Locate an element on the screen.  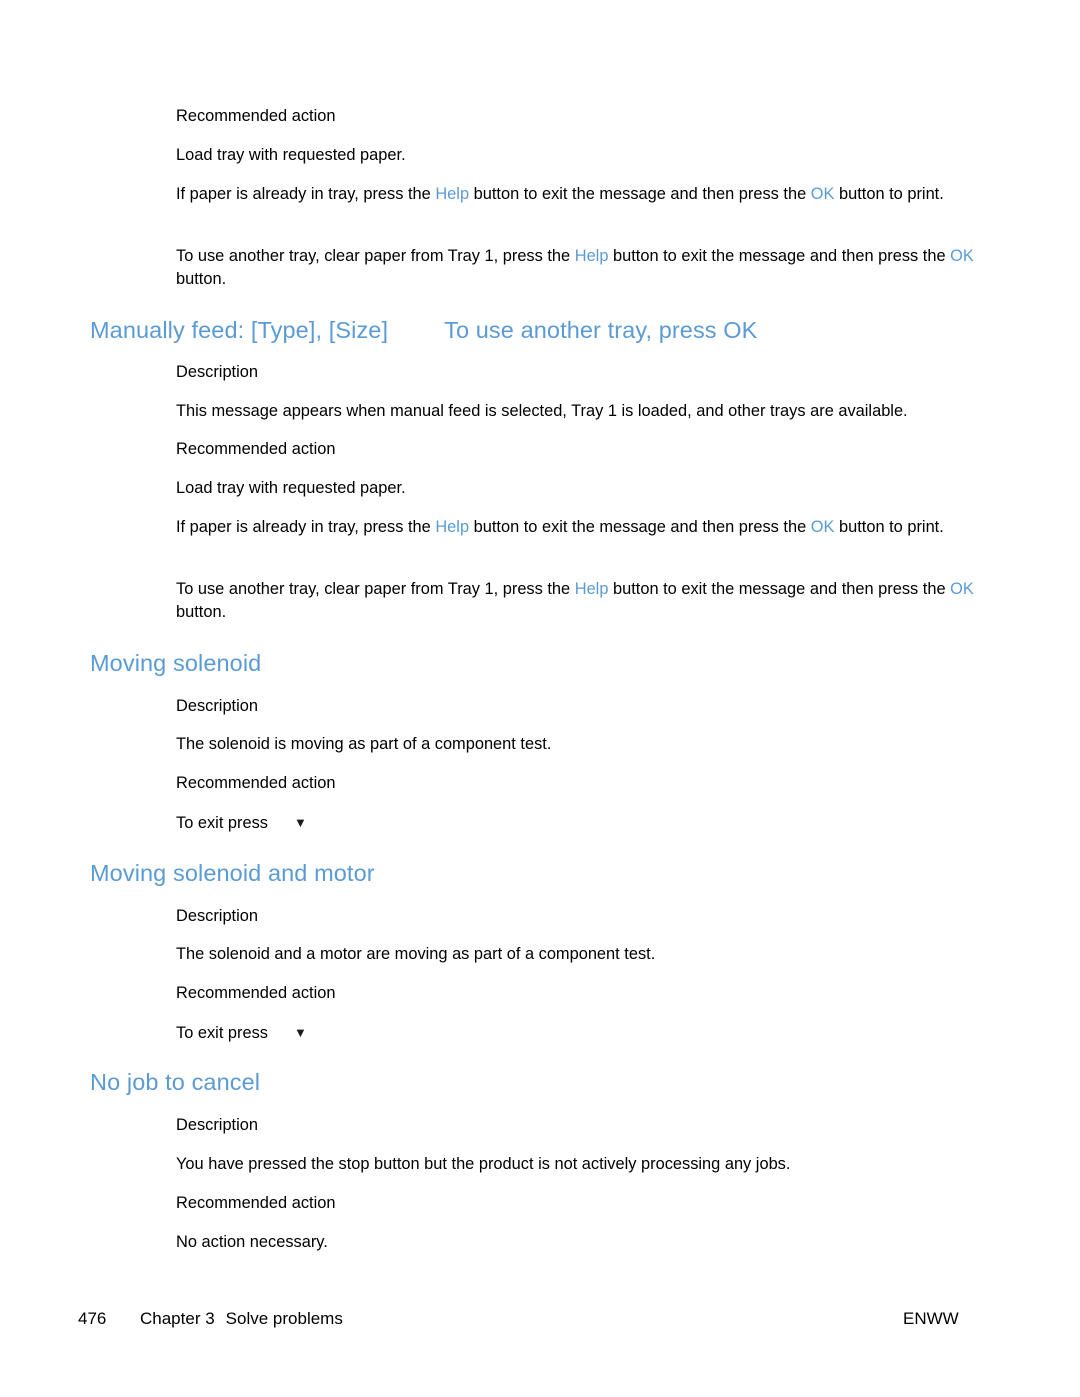
section-heading-text: Manually feed: [Type], [Size] is located at coordinates (239, 330).